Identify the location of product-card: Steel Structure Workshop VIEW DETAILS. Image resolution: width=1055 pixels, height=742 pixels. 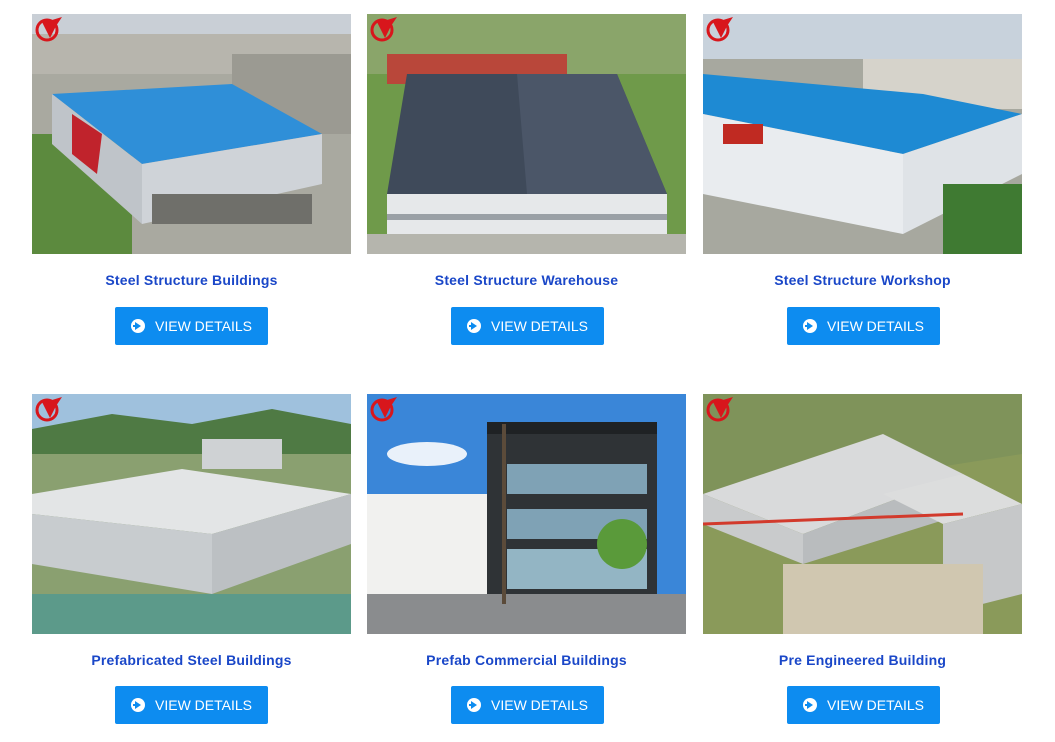
(862, 179).